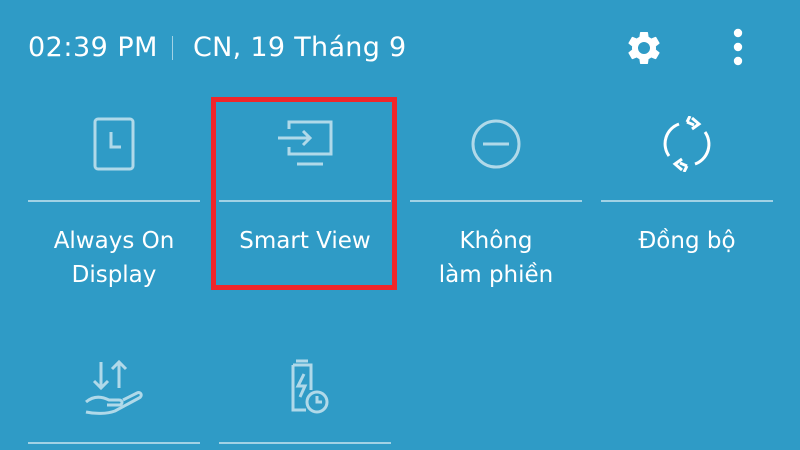  I want to click on clock-time: 02:39 PM, so click(93, 47).